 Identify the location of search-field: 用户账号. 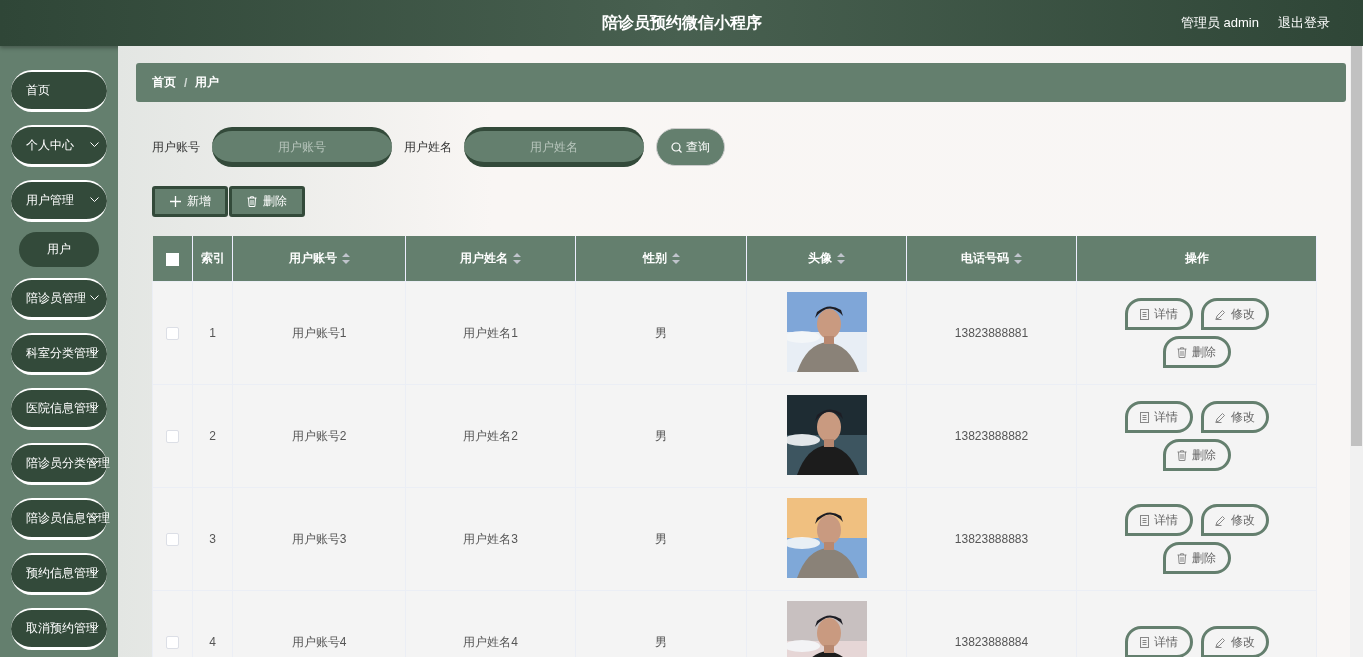
(302, 147).